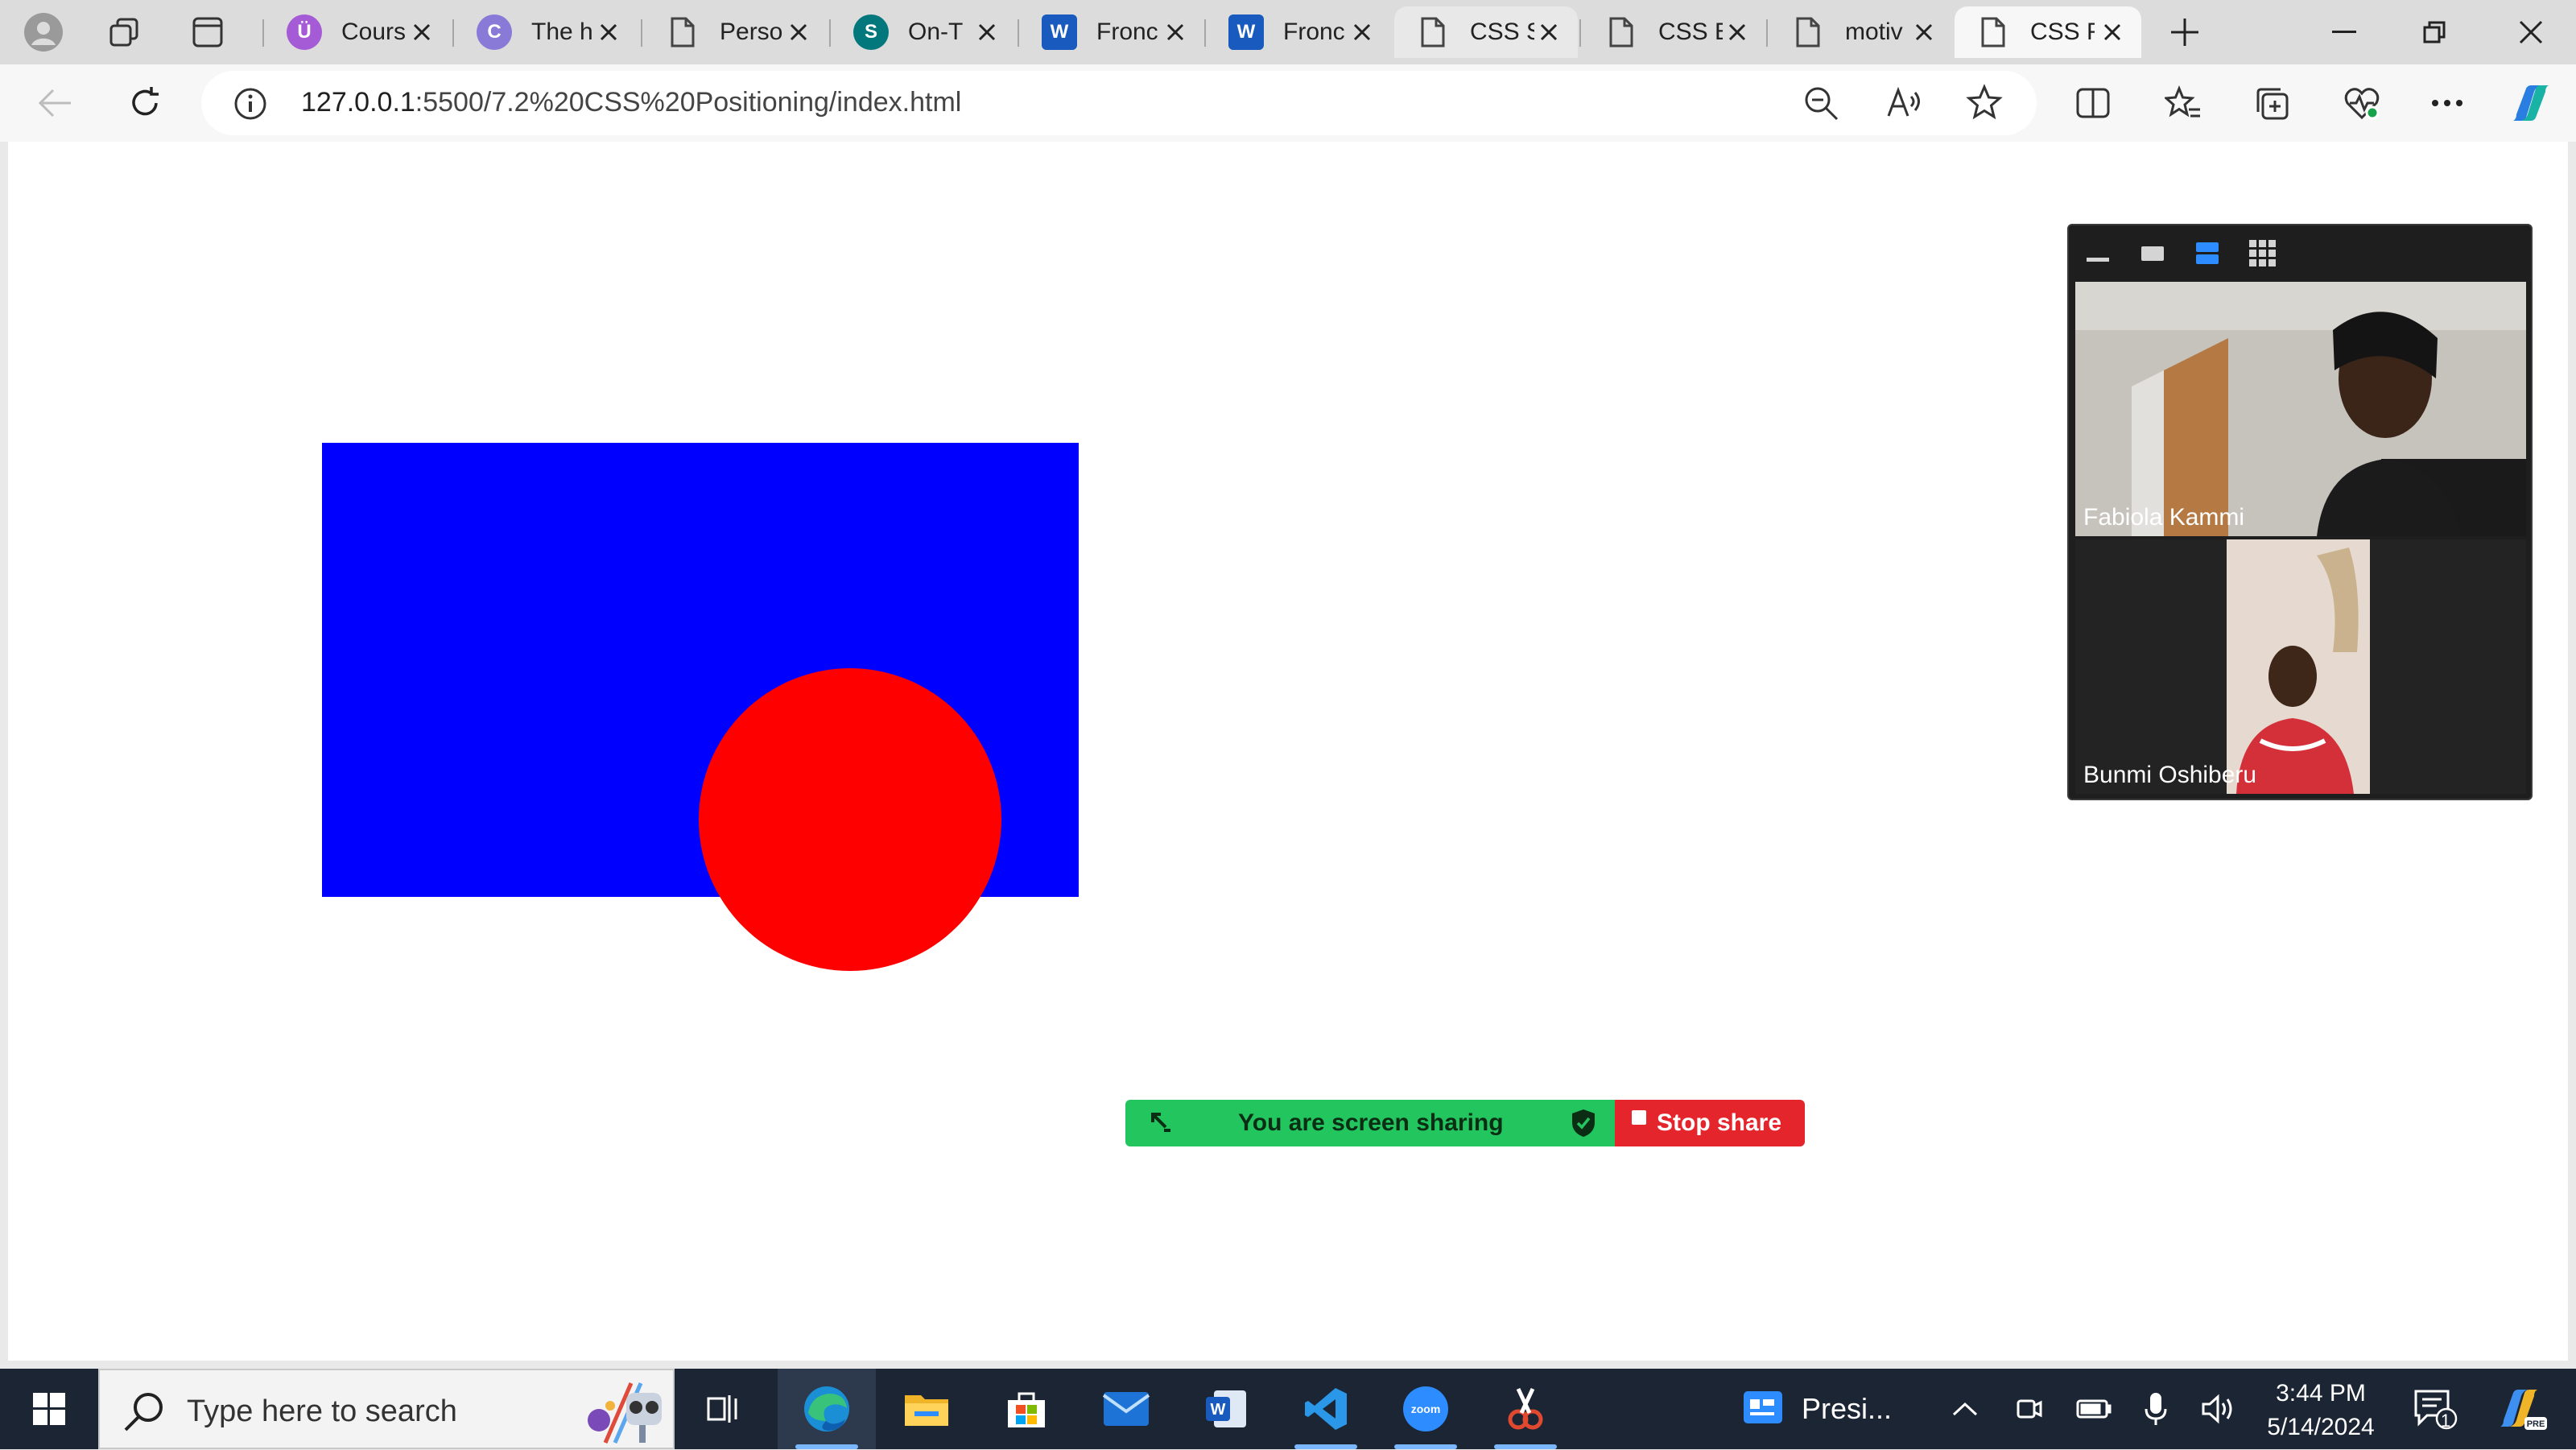 This screenshot has width=2576, height=1450. Describe the element at coordinates (724, 1409) in the screenshot. I see `task-view-icon` at that location.